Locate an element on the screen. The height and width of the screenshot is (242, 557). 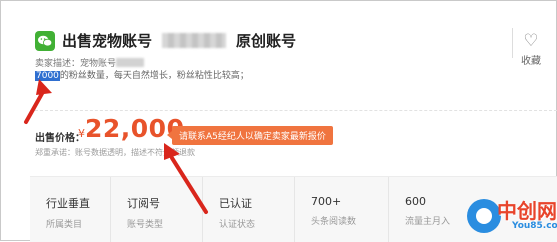
blurred-text is located at coordinates (130, 62).